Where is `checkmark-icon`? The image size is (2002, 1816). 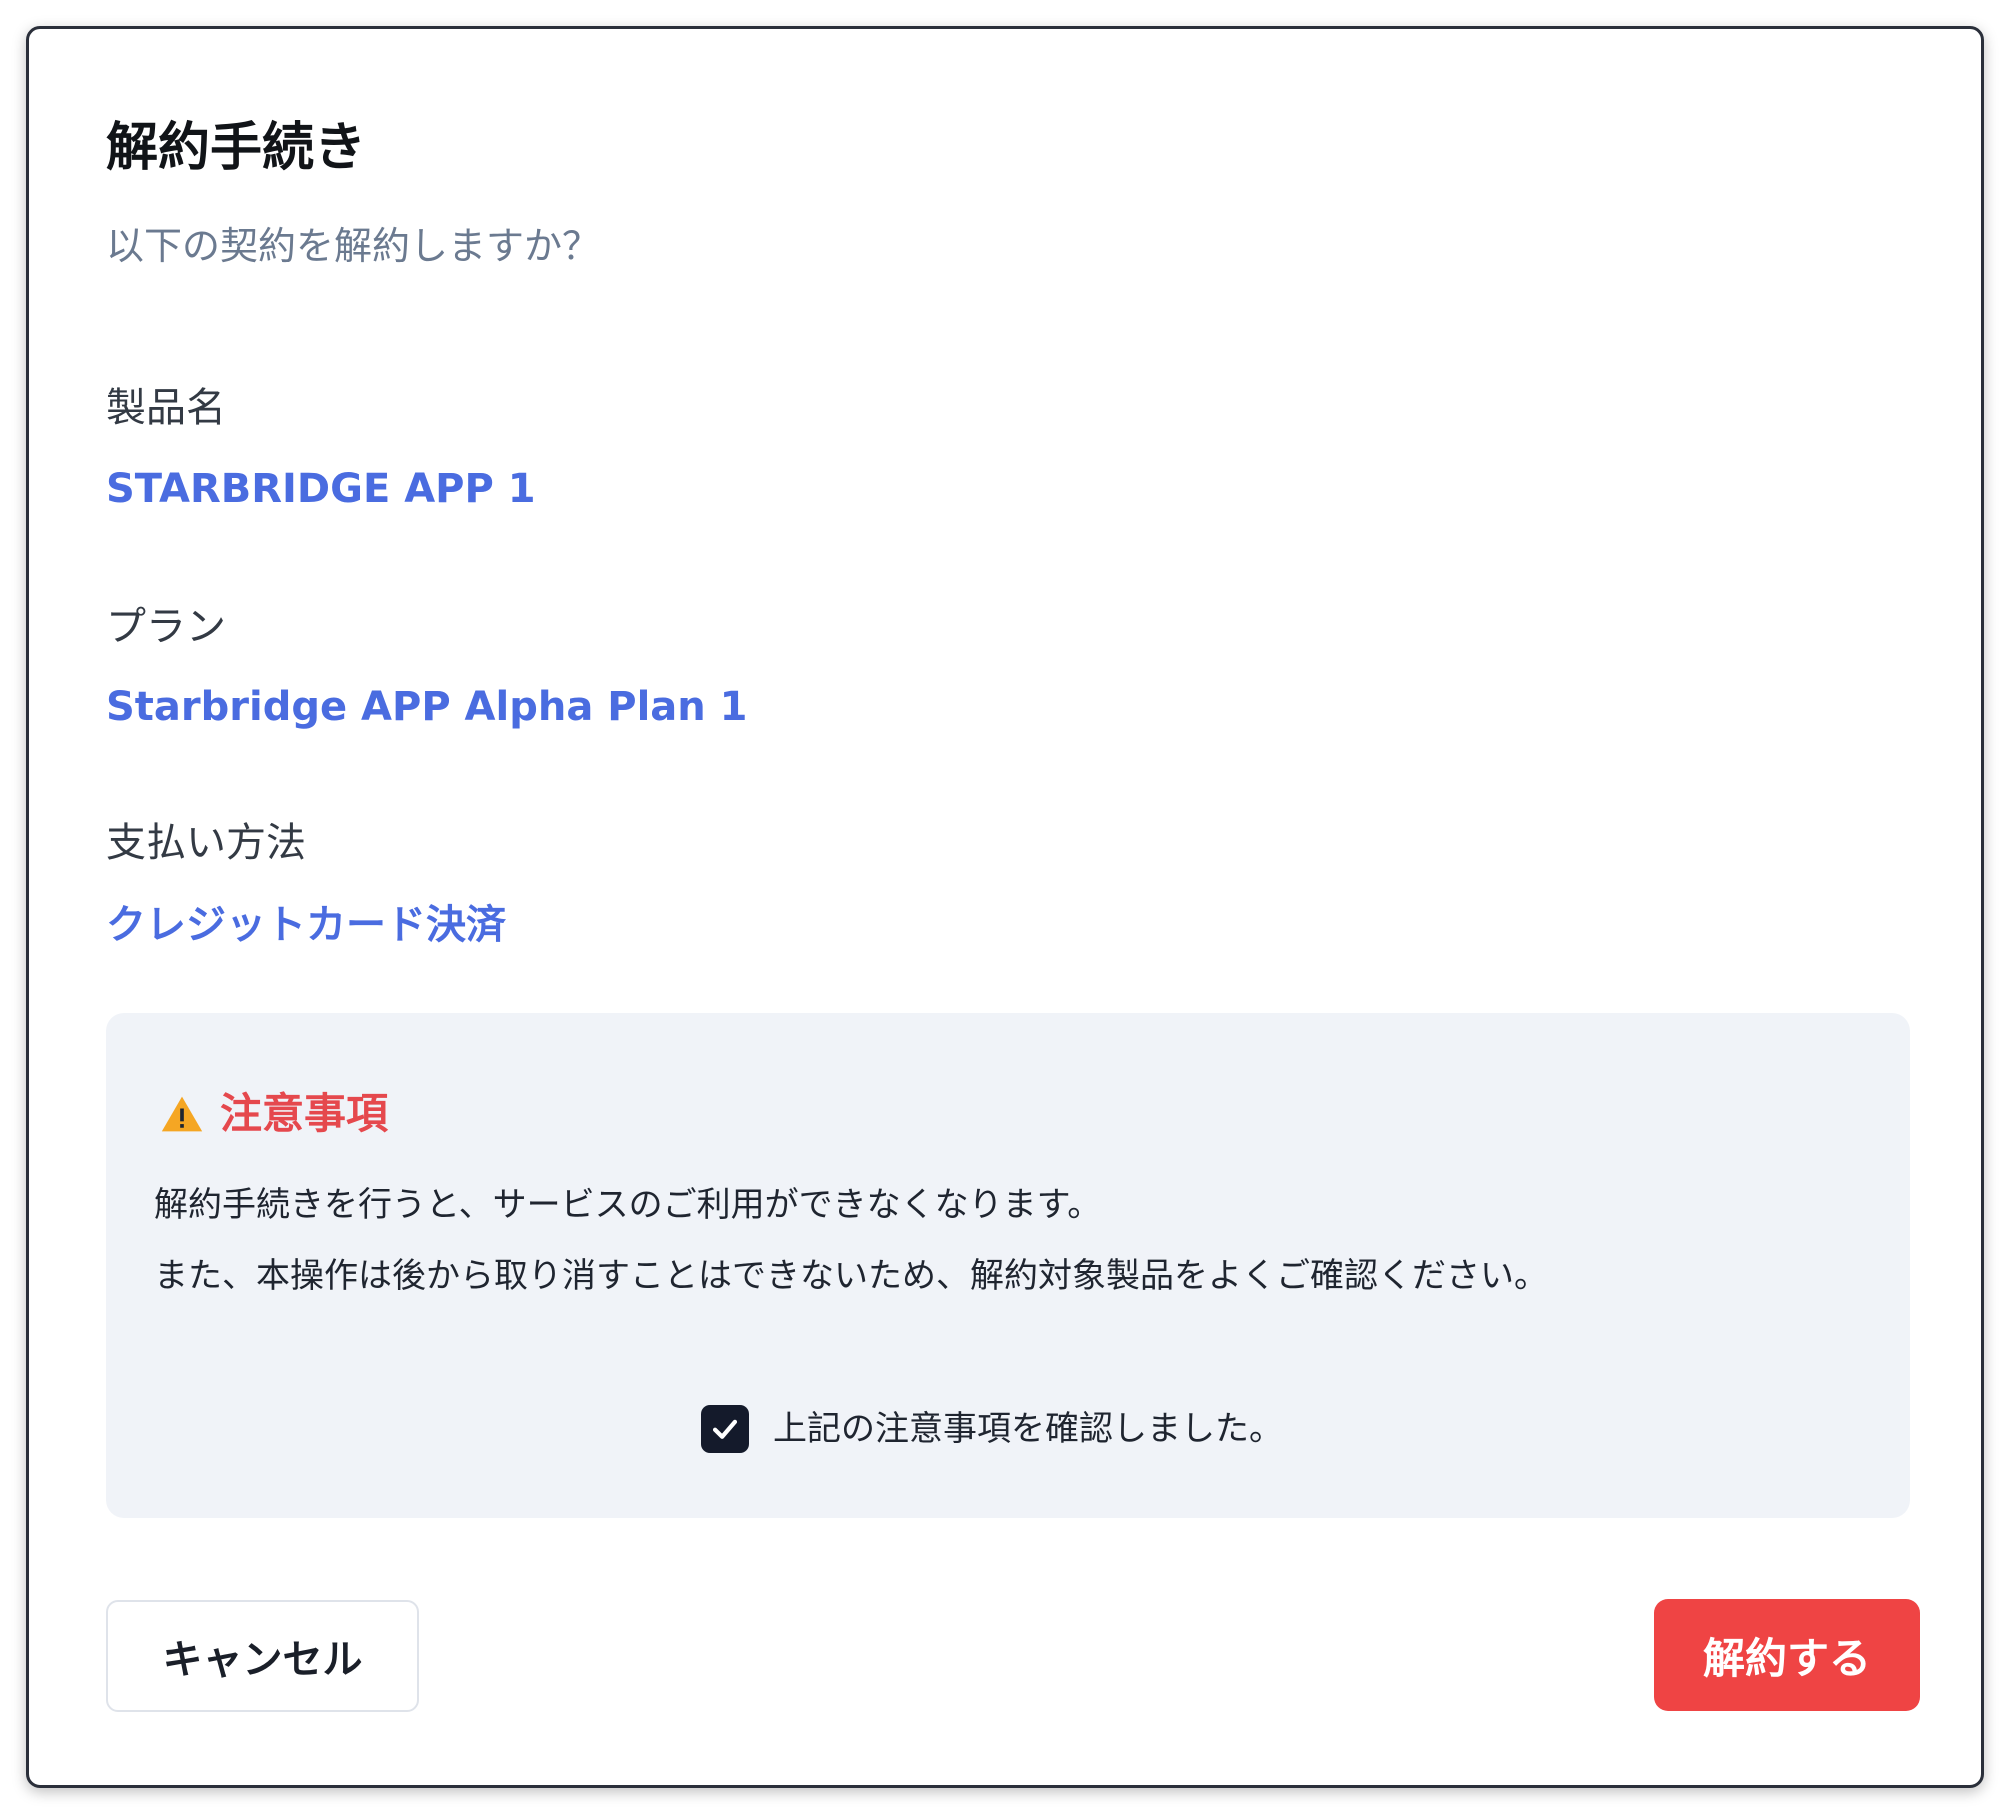 checkmark-icon is located at coordinates (725, 1429).